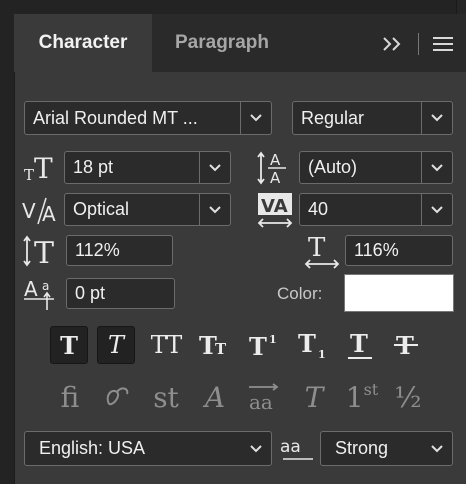 The height and width of the screenshot is (484, 466). I want to click on vertical-scale-icon: T, so click(42, 252).